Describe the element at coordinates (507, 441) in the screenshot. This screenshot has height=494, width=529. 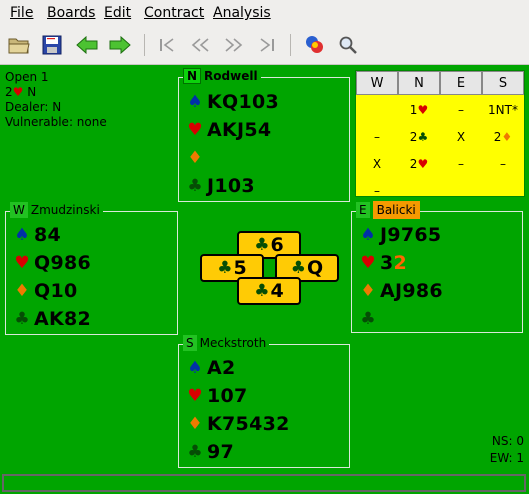
I see `score-ns: NS: 0` at that location.